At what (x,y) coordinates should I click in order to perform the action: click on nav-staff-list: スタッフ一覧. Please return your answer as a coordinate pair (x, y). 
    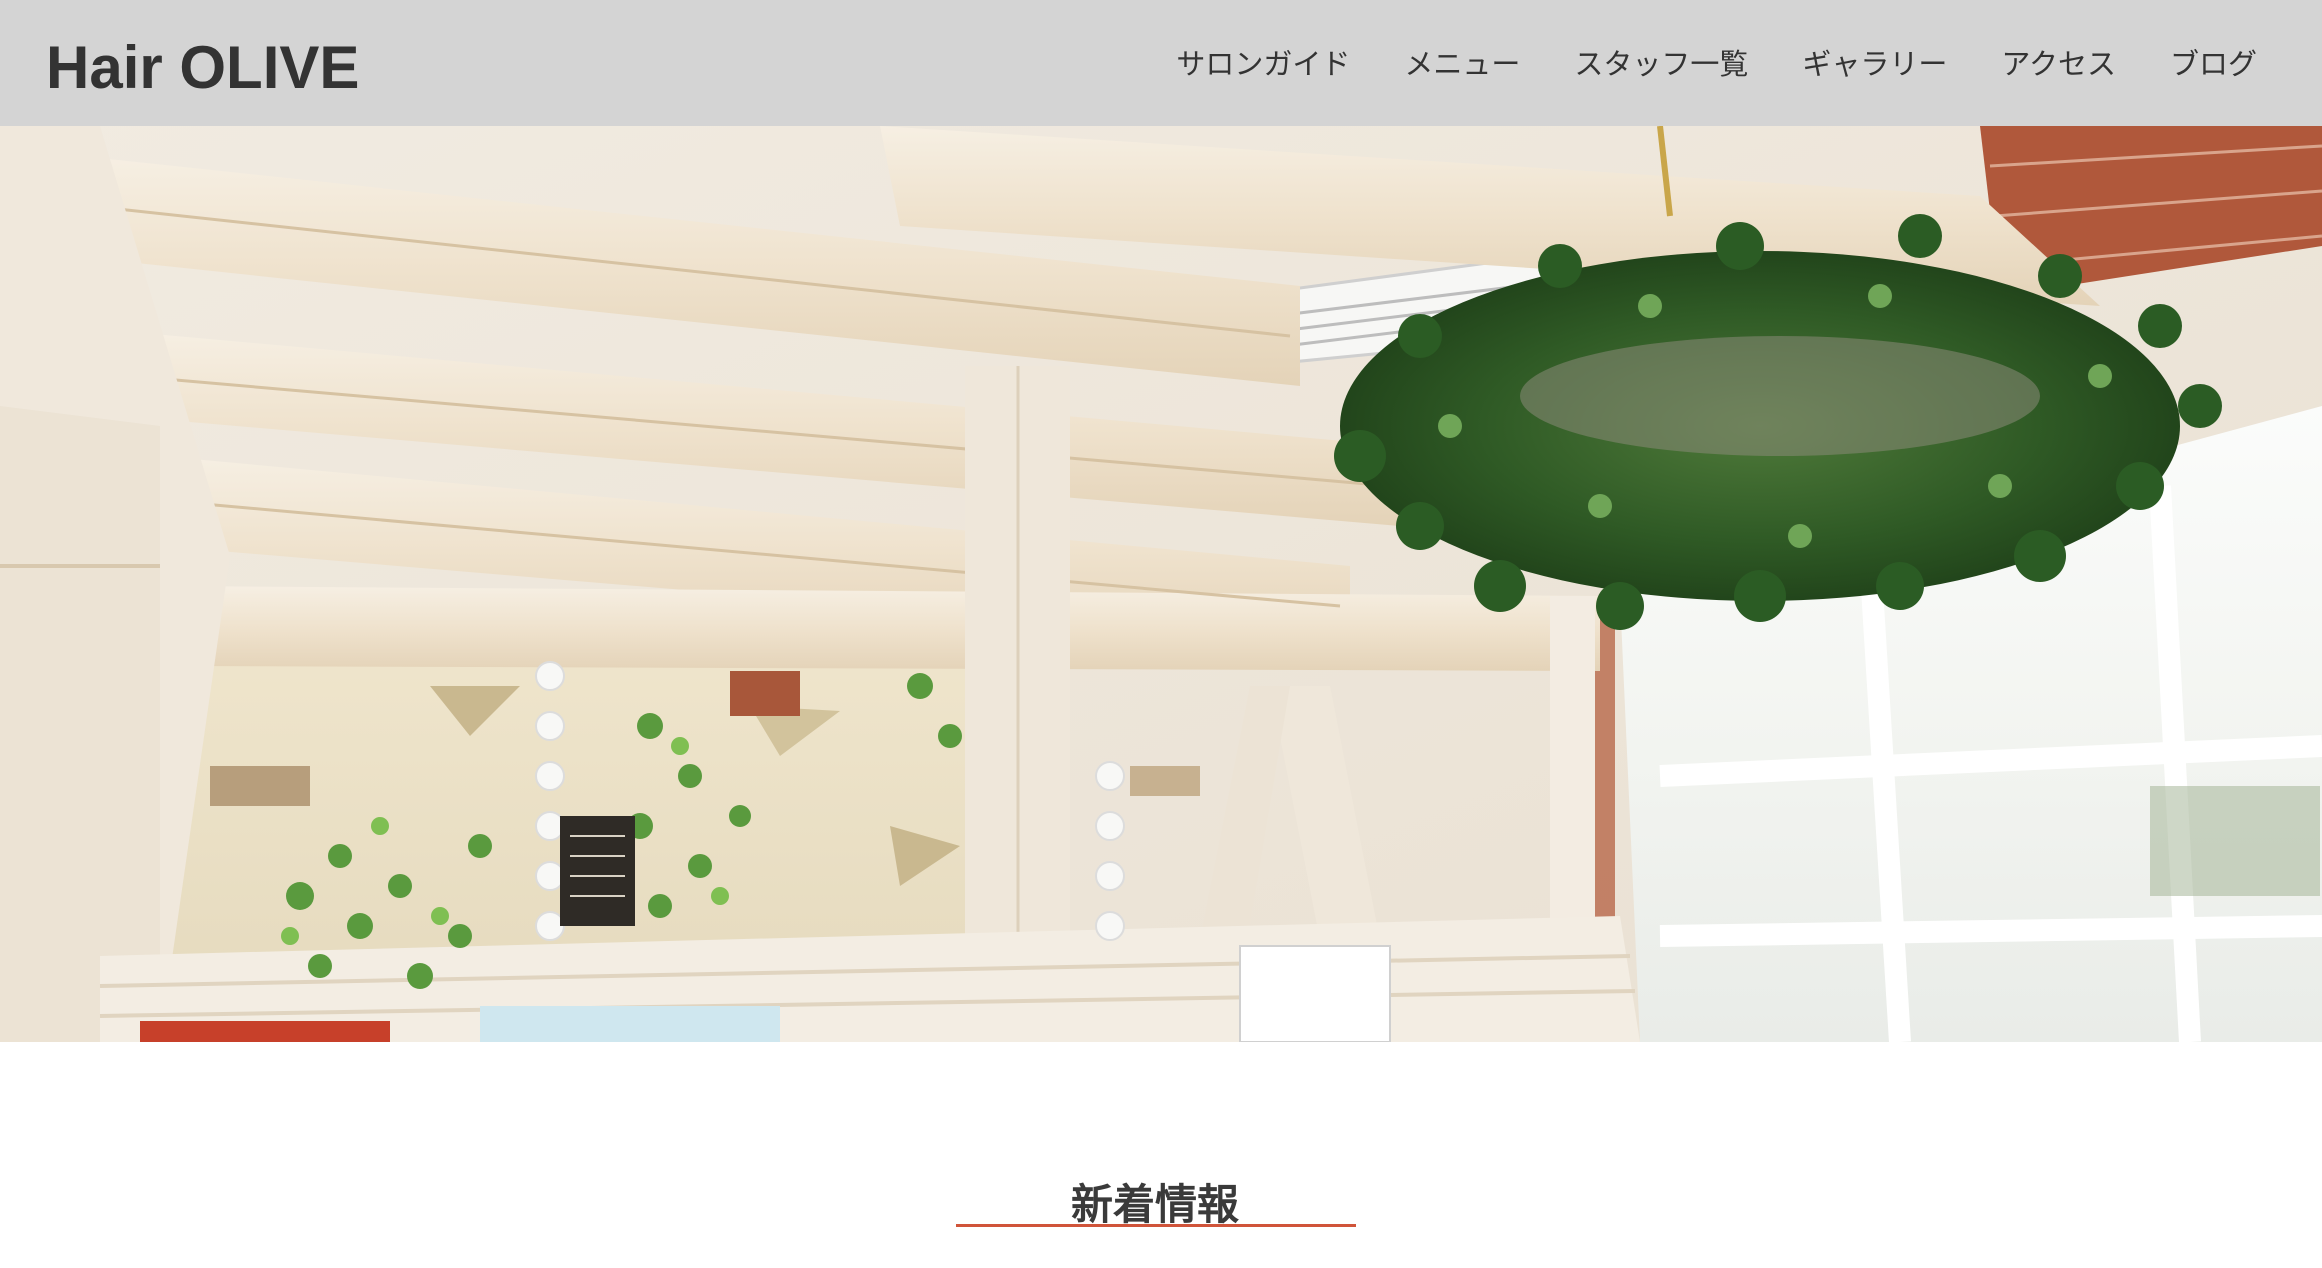
    Looking at the image, I should click on (1661, 64).